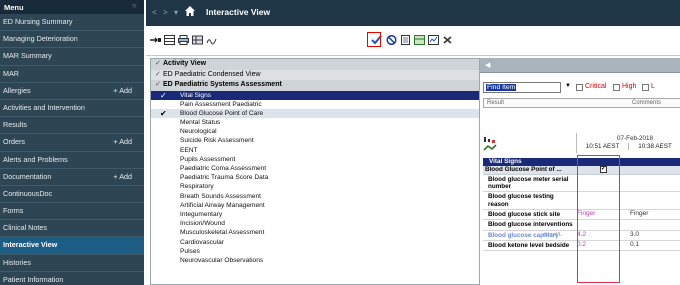 Image resolution: width=680 pixels, height=285 pixels. I want to click on menu-item: Orders + Add, so click(72, 143).